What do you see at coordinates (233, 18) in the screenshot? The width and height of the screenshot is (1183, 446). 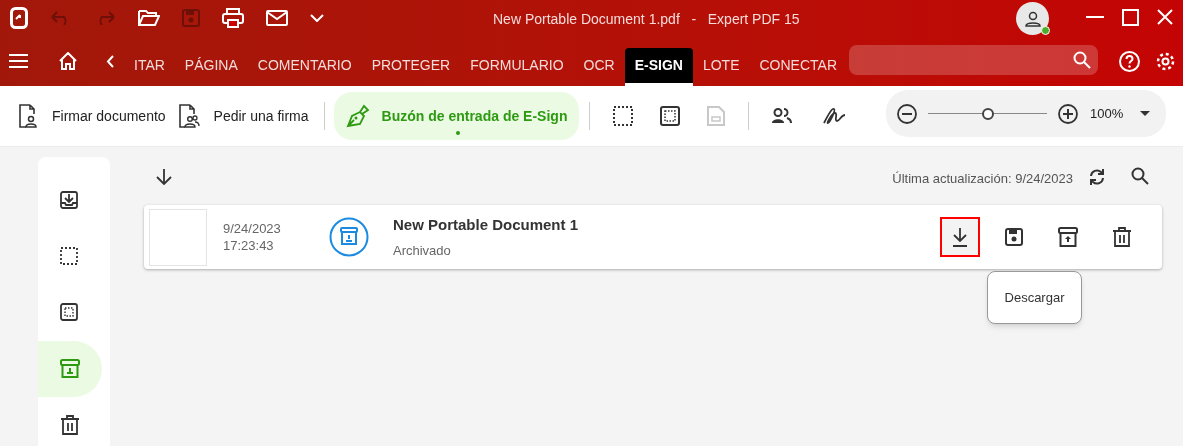 I see `print-icon` at bounding box center [233, 18].